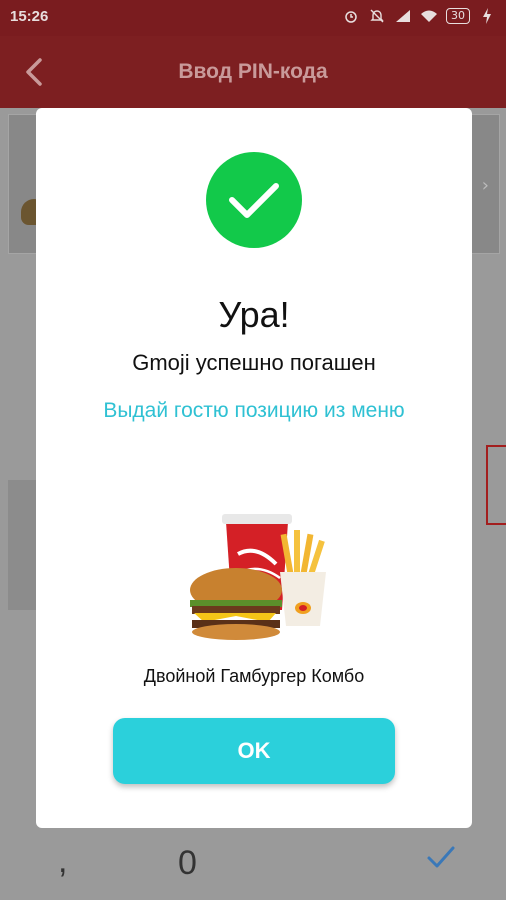 Image resolution: width=506 pixels, height=900 pixels. Describe the element at coordinates (485, 185) in the screenshot. I see `chevron-right-icon: ›` at that location.